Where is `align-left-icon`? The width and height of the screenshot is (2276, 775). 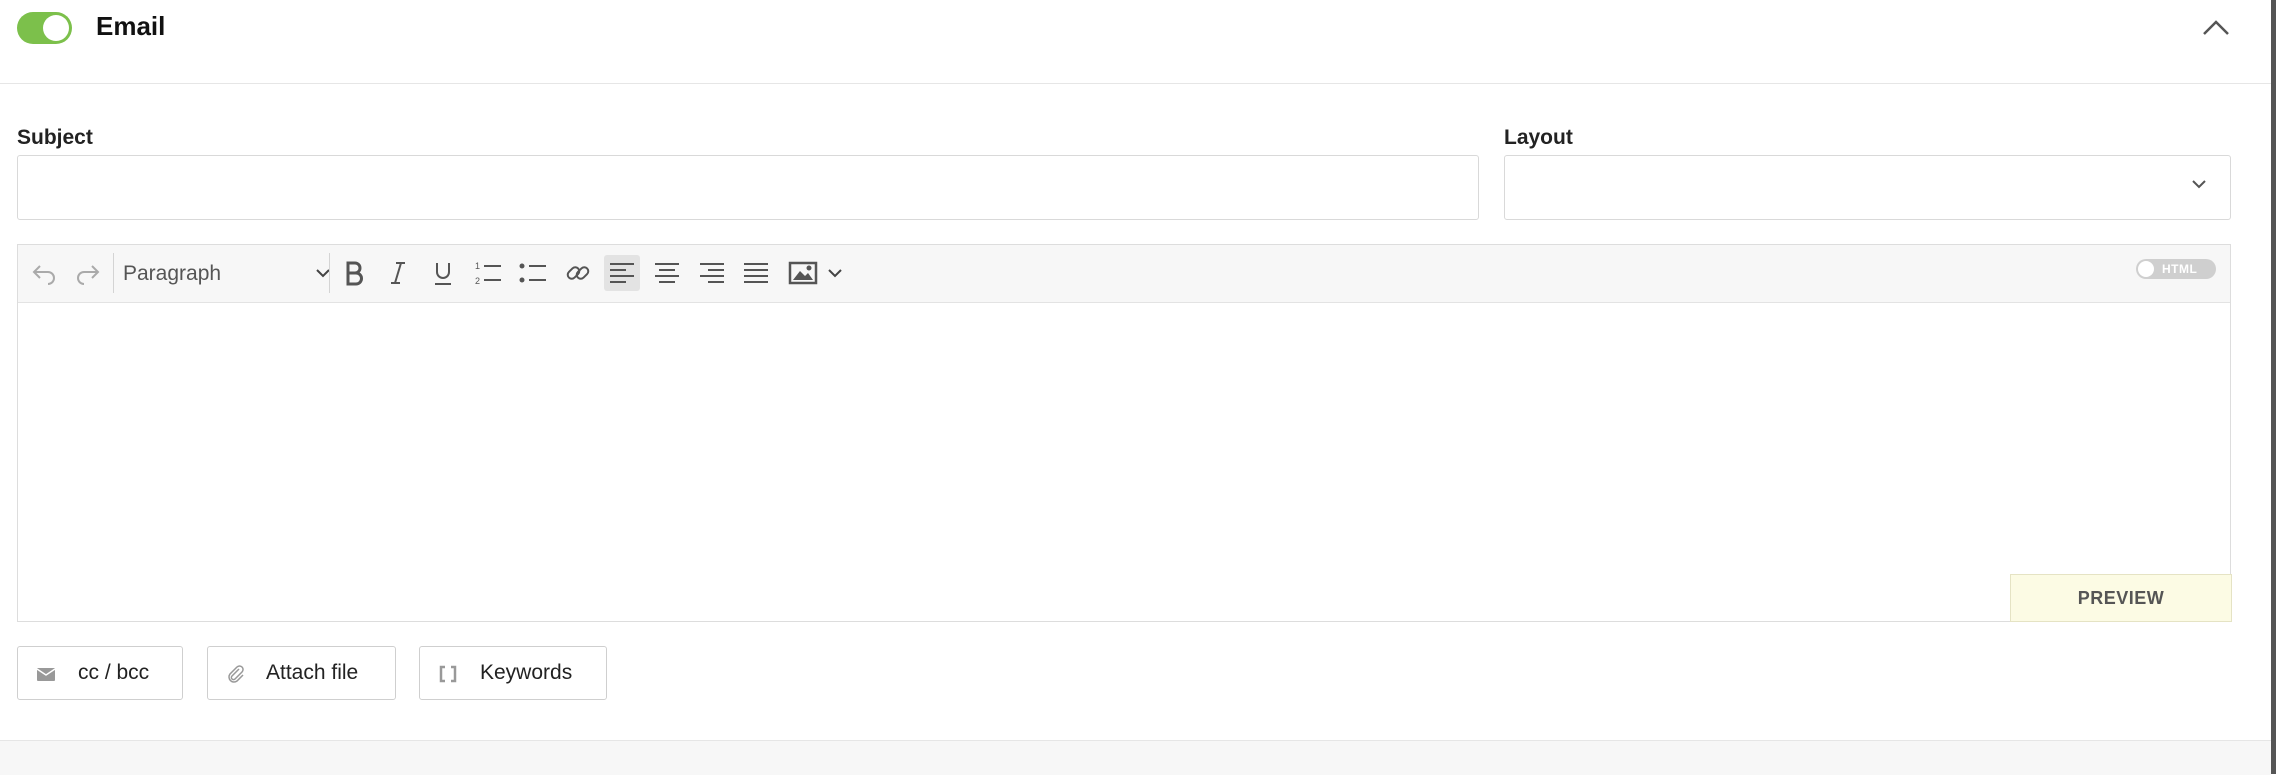
align-left-icon is located at coordinates (622, 273).